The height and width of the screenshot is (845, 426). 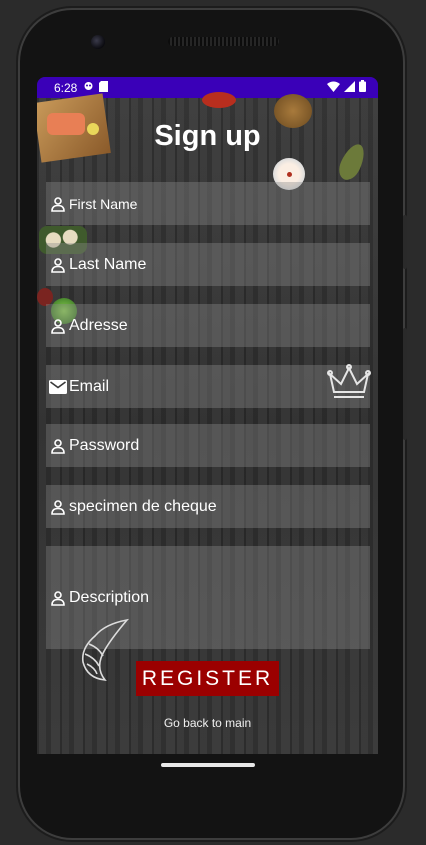 I want to click on spice-bowl-image, so click(x=219, y=100).